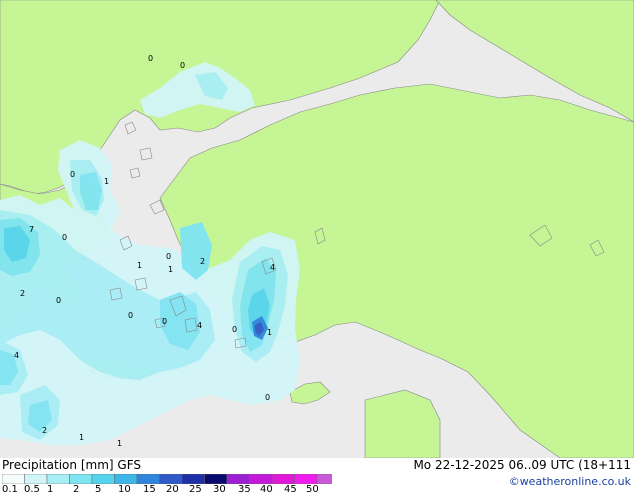 The width and height of the screenshot is (634, 495). What do you see at coordinates (522, 465) in the screenshot?
I see `forecast-datetime: Mo 22-12-2025 06..09 UTC (18+111` at bounding box center [522, 465].